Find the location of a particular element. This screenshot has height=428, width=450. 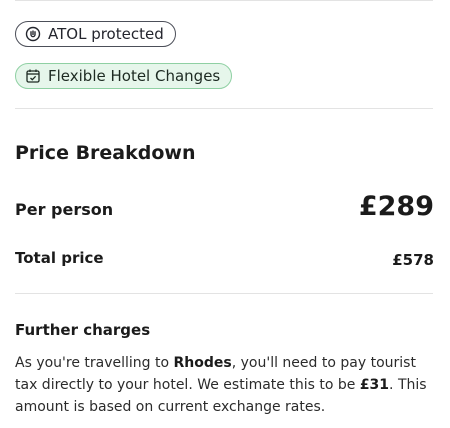

atol-badge: ATOL protected is located at coordinates (95, 34).